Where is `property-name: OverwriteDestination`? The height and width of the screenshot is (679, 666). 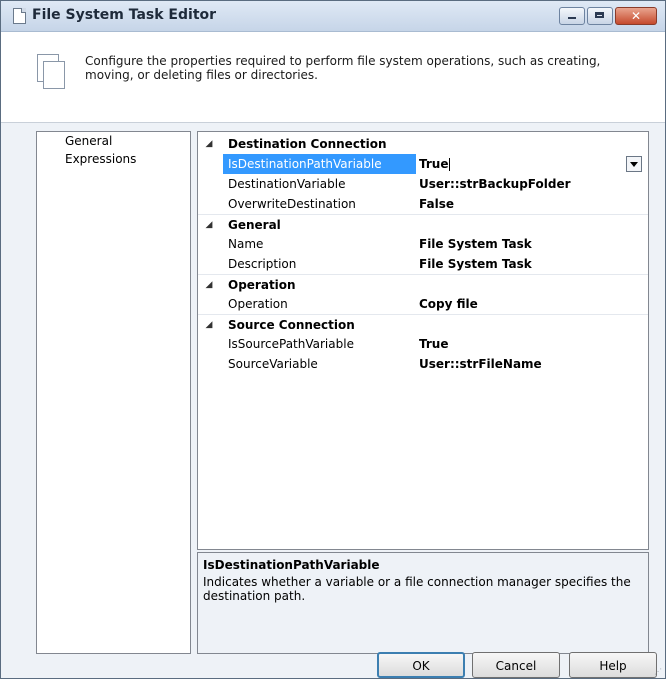
property-name: OverwriteDestination is located at coordinates (292, 204).